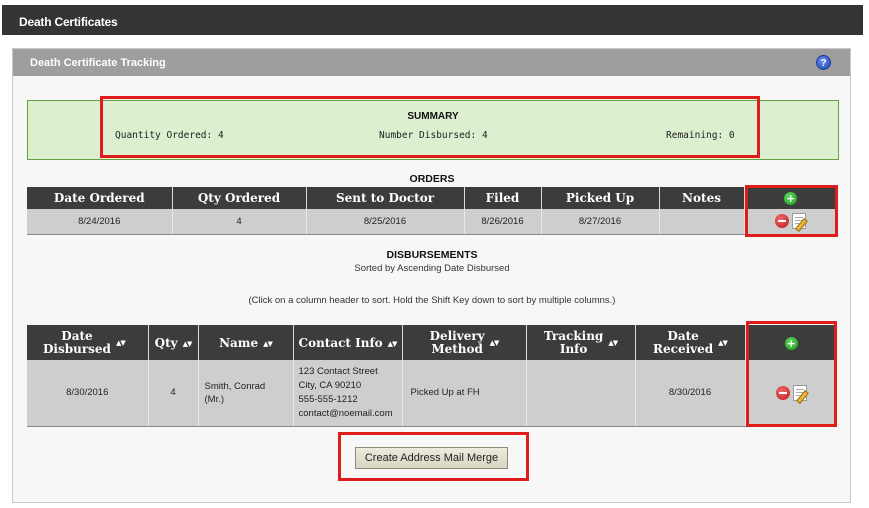  What do you see at coordinates (573, 348) in the screenshot?
I see `col-tracking-line2: Info` at bounding box center [573, 348].